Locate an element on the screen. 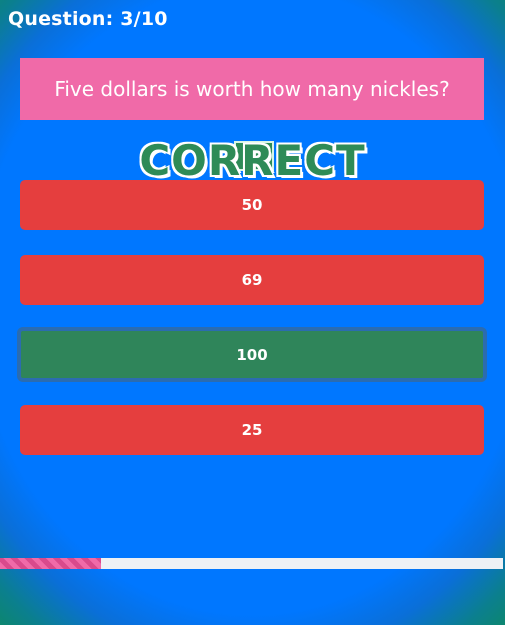 The width and height of the screenshot is (505, 625). answer-button-4: 25 is located at coordinates (252, 430).